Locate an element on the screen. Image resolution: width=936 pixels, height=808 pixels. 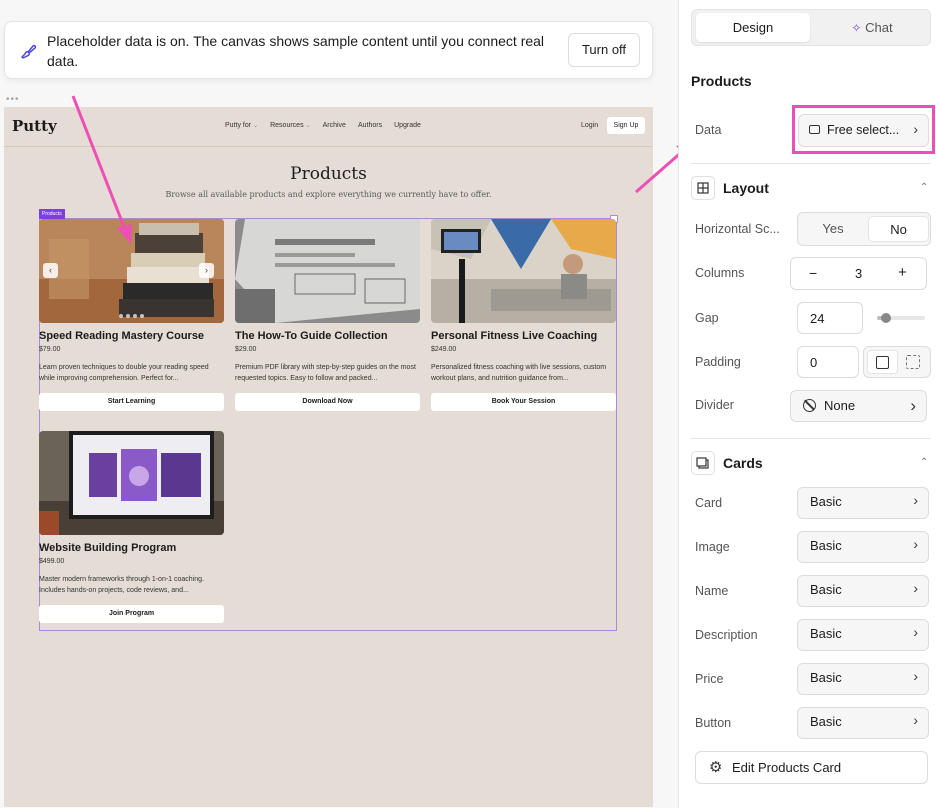
magic-wand-icon: ✧ is located at coordinates (856, 28).